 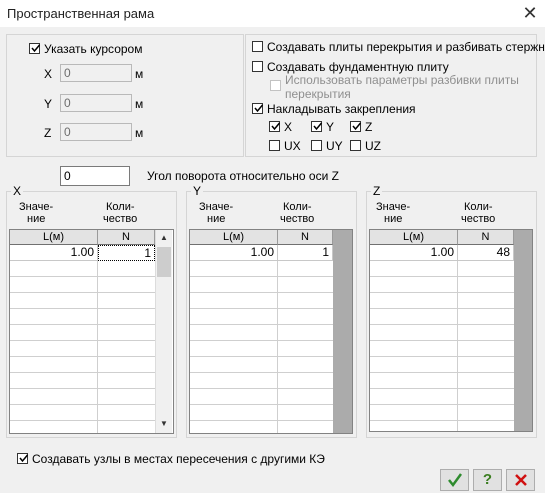 I want to click on table-z-col-count: N, so click(x=486, y=237).